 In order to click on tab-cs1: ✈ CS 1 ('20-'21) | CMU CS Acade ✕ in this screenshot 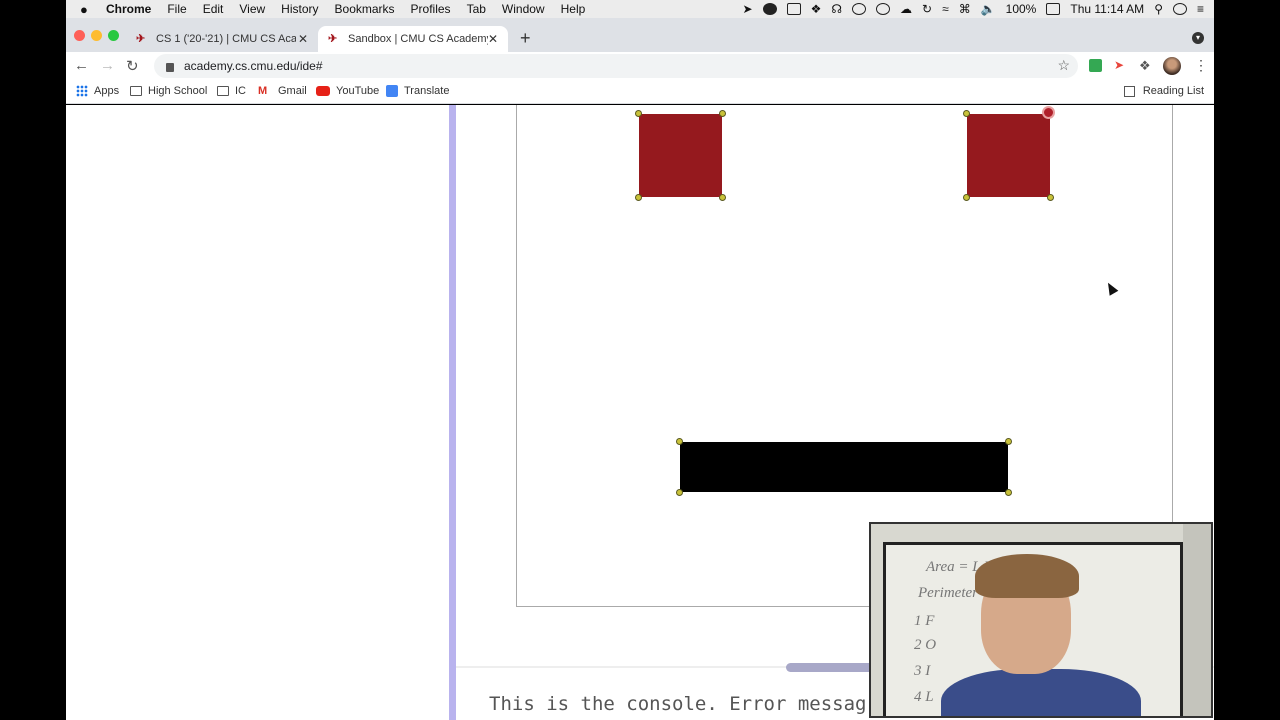, I will do `click(222, 39)`.